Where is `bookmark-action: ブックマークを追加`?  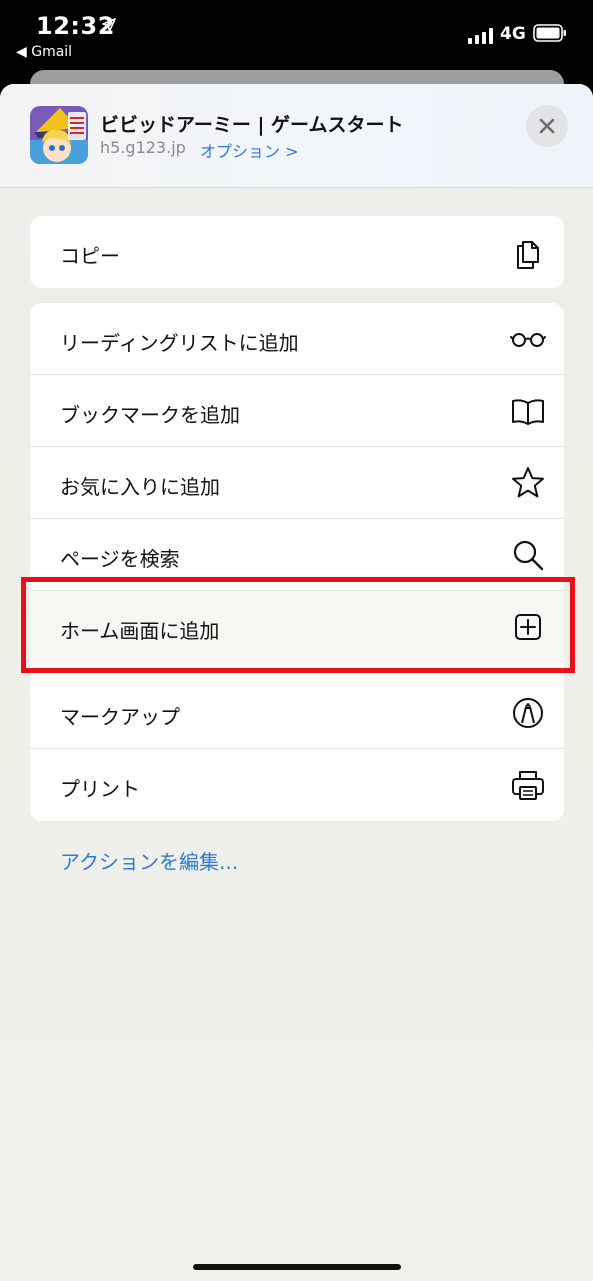 bookmark-action: ブックマークを追加 is located at coordinates (297, 411).